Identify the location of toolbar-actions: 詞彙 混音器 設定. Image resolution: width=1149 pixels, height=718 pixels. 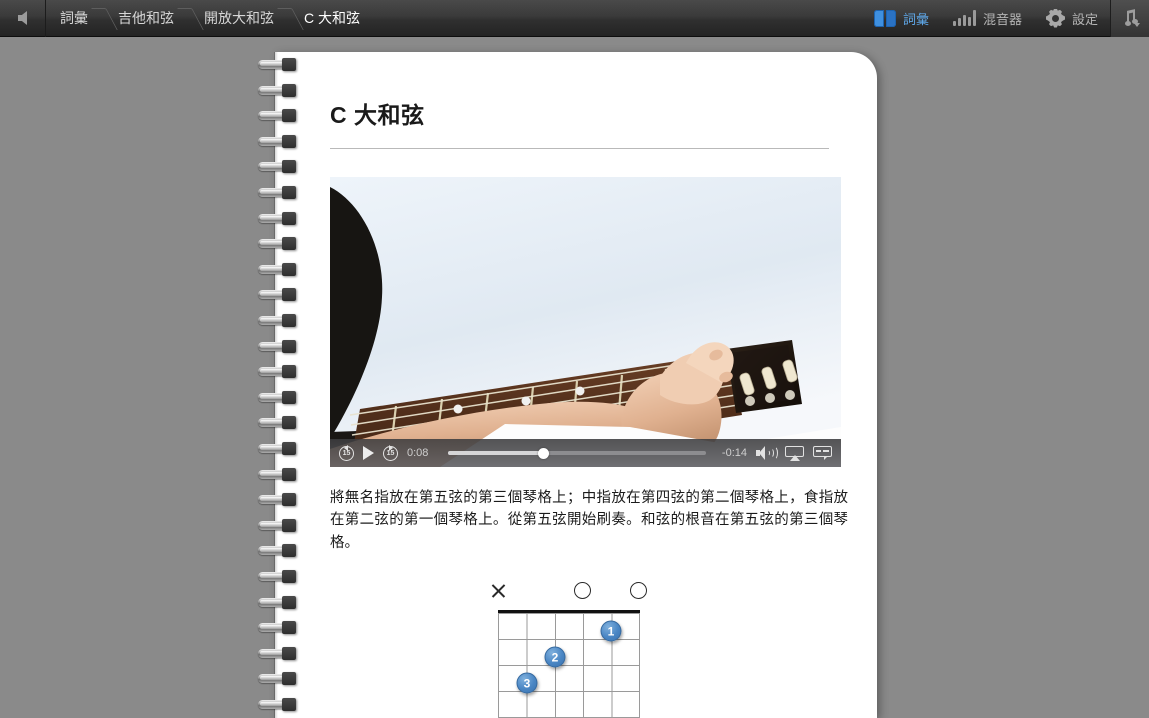
(1005, 18).